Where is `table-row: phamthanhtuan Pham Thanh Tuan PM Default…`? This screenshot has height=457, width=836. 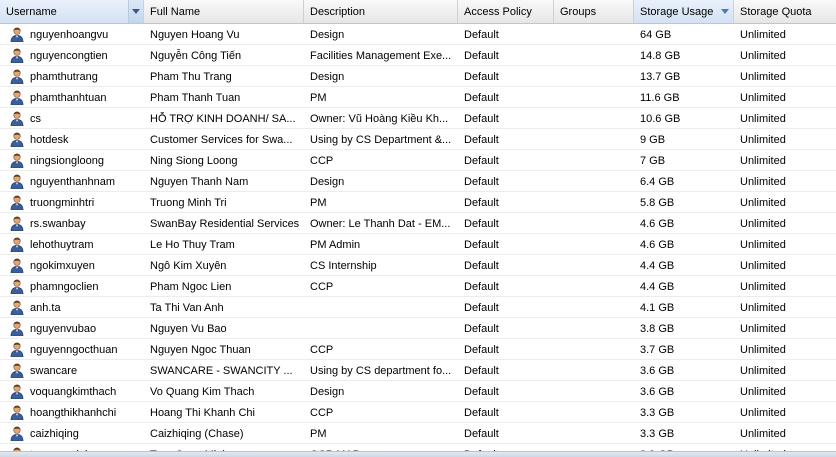
table-row: phamthanhtuan Pham Thanh Tuan PM Default… is located at coordinates (418, 97).